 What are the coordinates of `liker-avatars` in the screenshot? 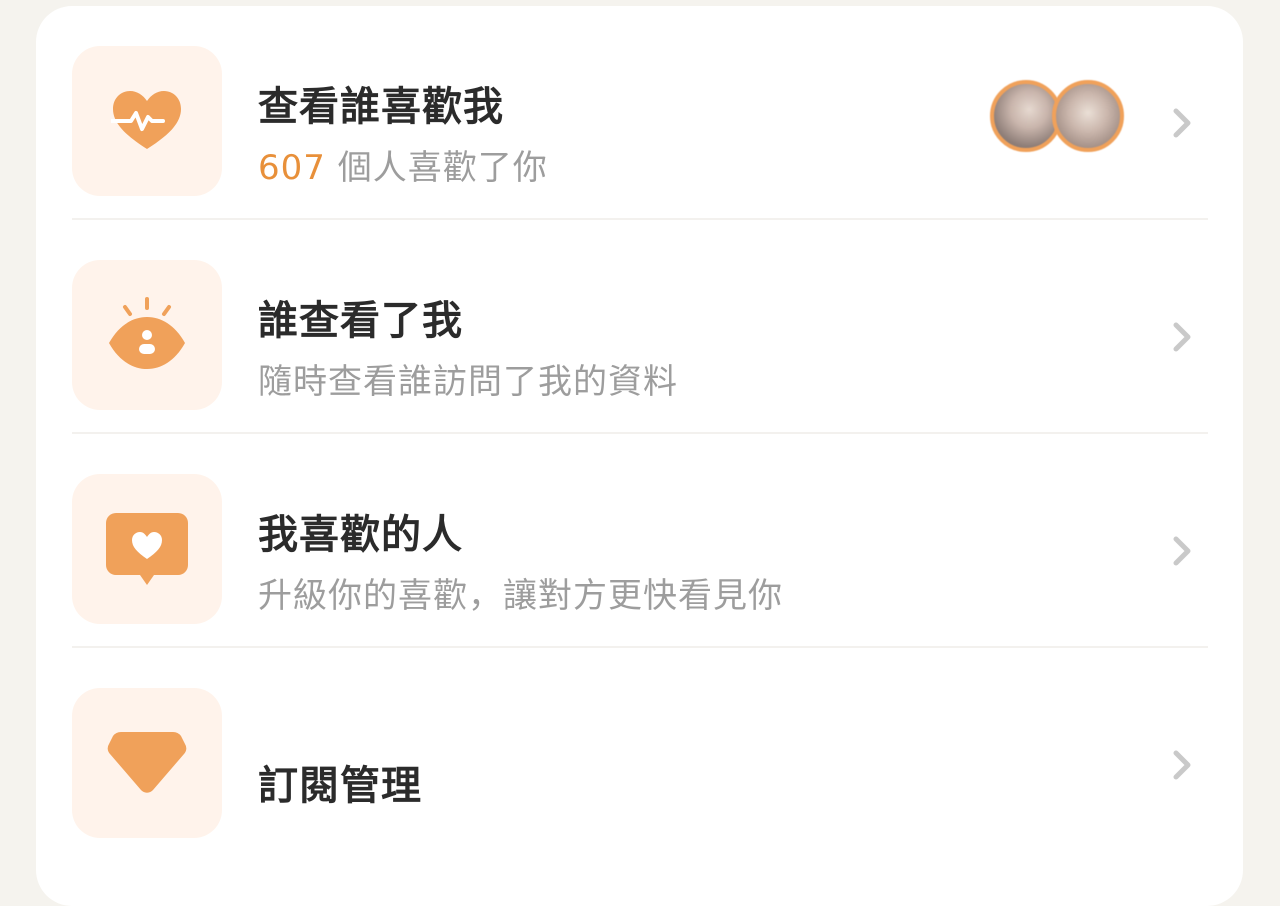 It's located at (1060, 117).